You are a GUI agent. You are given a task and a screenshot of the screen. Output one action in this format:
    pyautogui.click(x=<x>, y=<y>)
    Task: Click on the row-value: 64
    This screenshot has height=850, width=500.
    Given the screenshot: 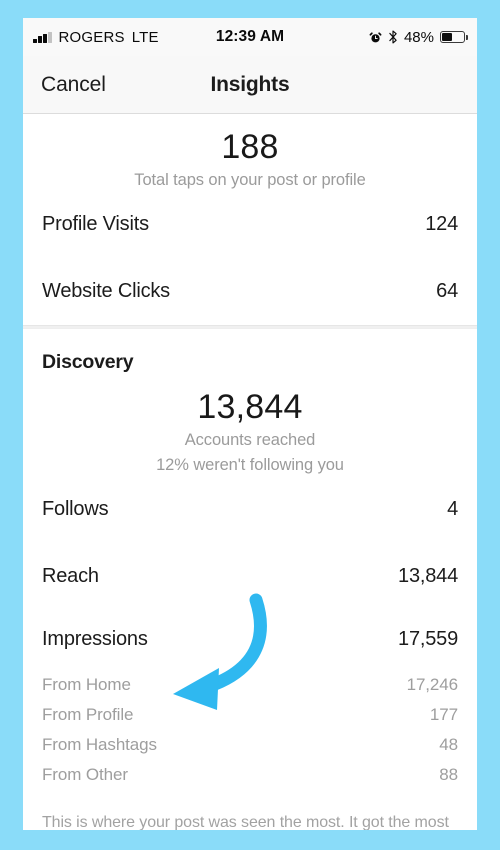 What is the action you would take?
    pyautogui.click(x=447, y=291)
    